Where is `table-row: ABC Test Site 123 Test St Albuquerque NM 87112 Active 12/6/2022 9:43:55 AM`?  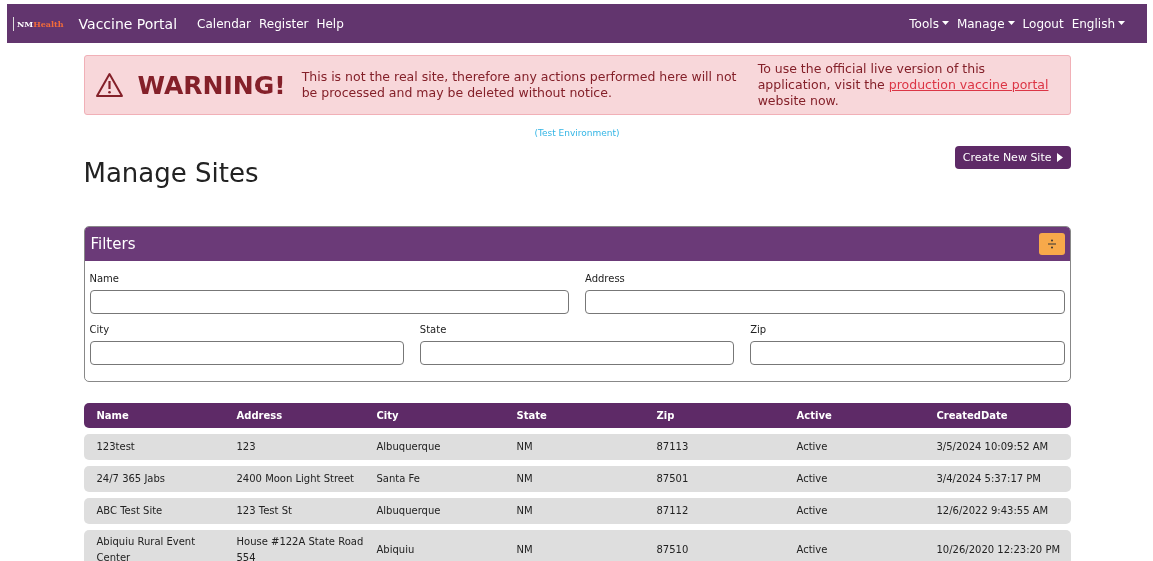
table-row: ABC Test Site 123 Test St Albuquerque NM 87112 Active 12/6/2022 9:43:55 AM is located at coordinates (577, 511).